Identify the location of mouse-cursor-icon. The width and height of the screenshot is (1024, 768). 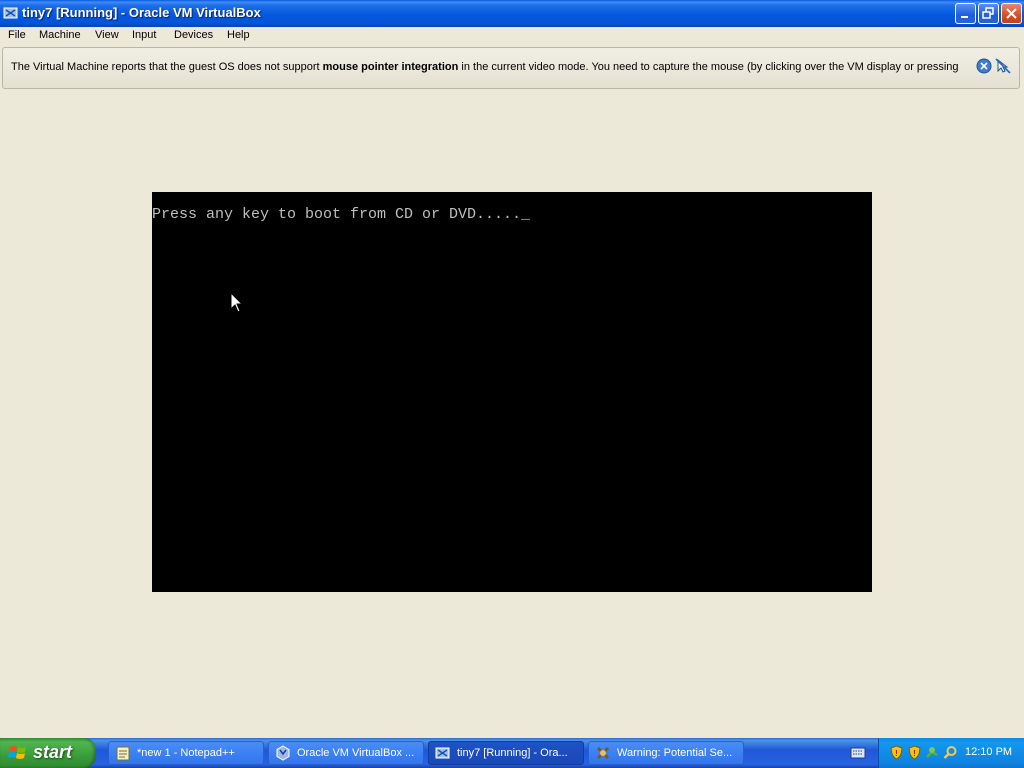
(237, 302).